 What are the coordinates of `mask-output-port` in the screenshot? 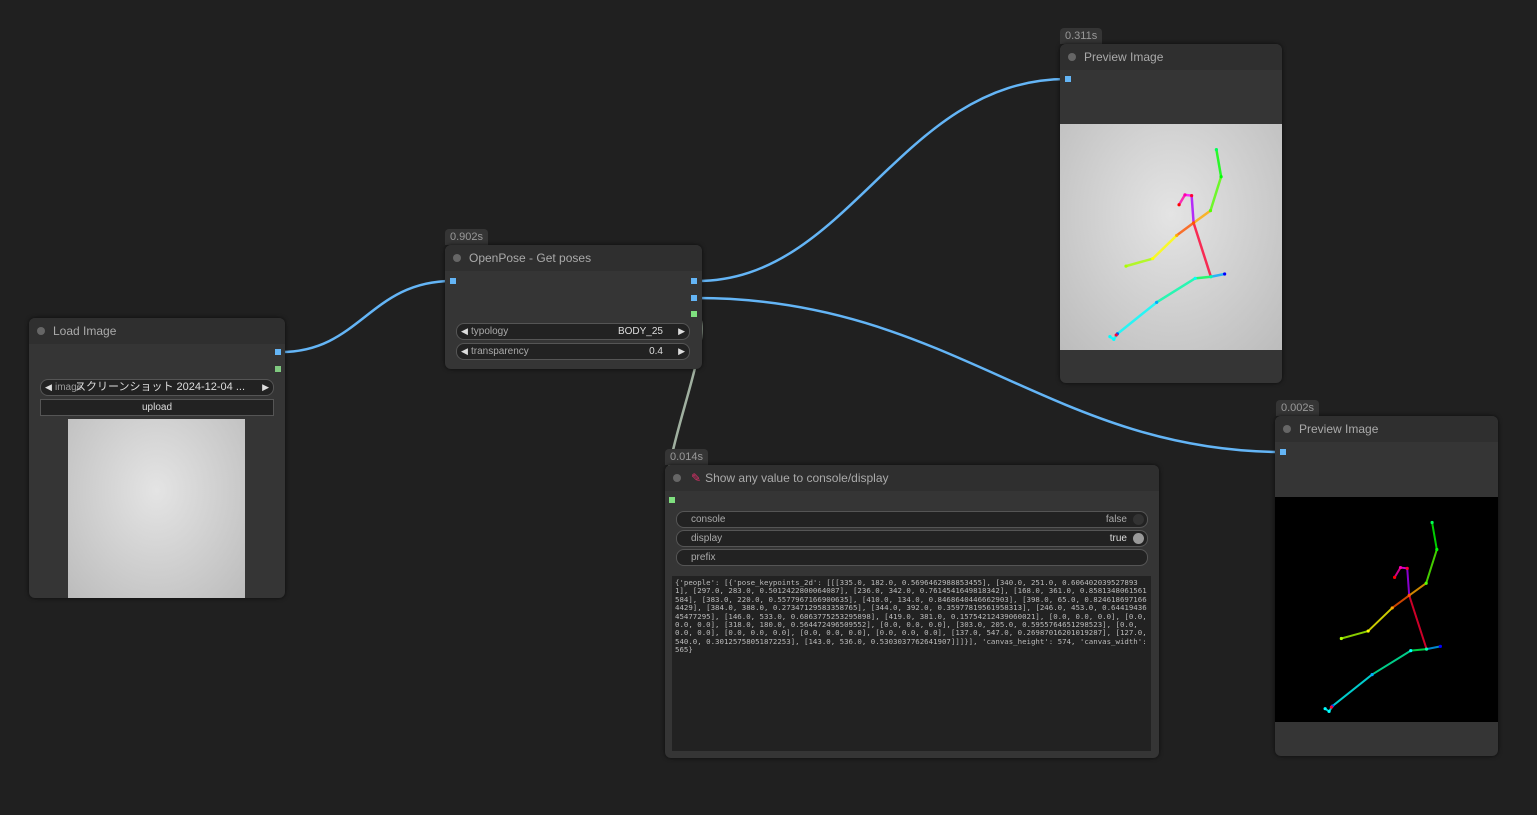 It's located at (278, 369).